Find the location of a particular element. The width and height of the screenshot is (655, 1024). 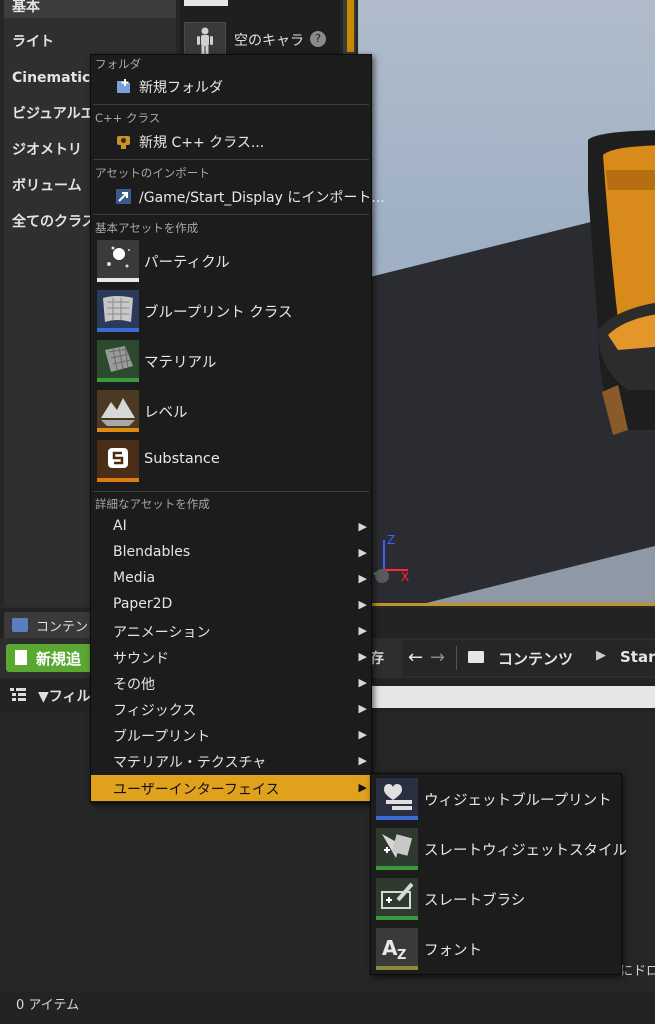

slate-widget-style-icon is located at coordinates (397, 849).